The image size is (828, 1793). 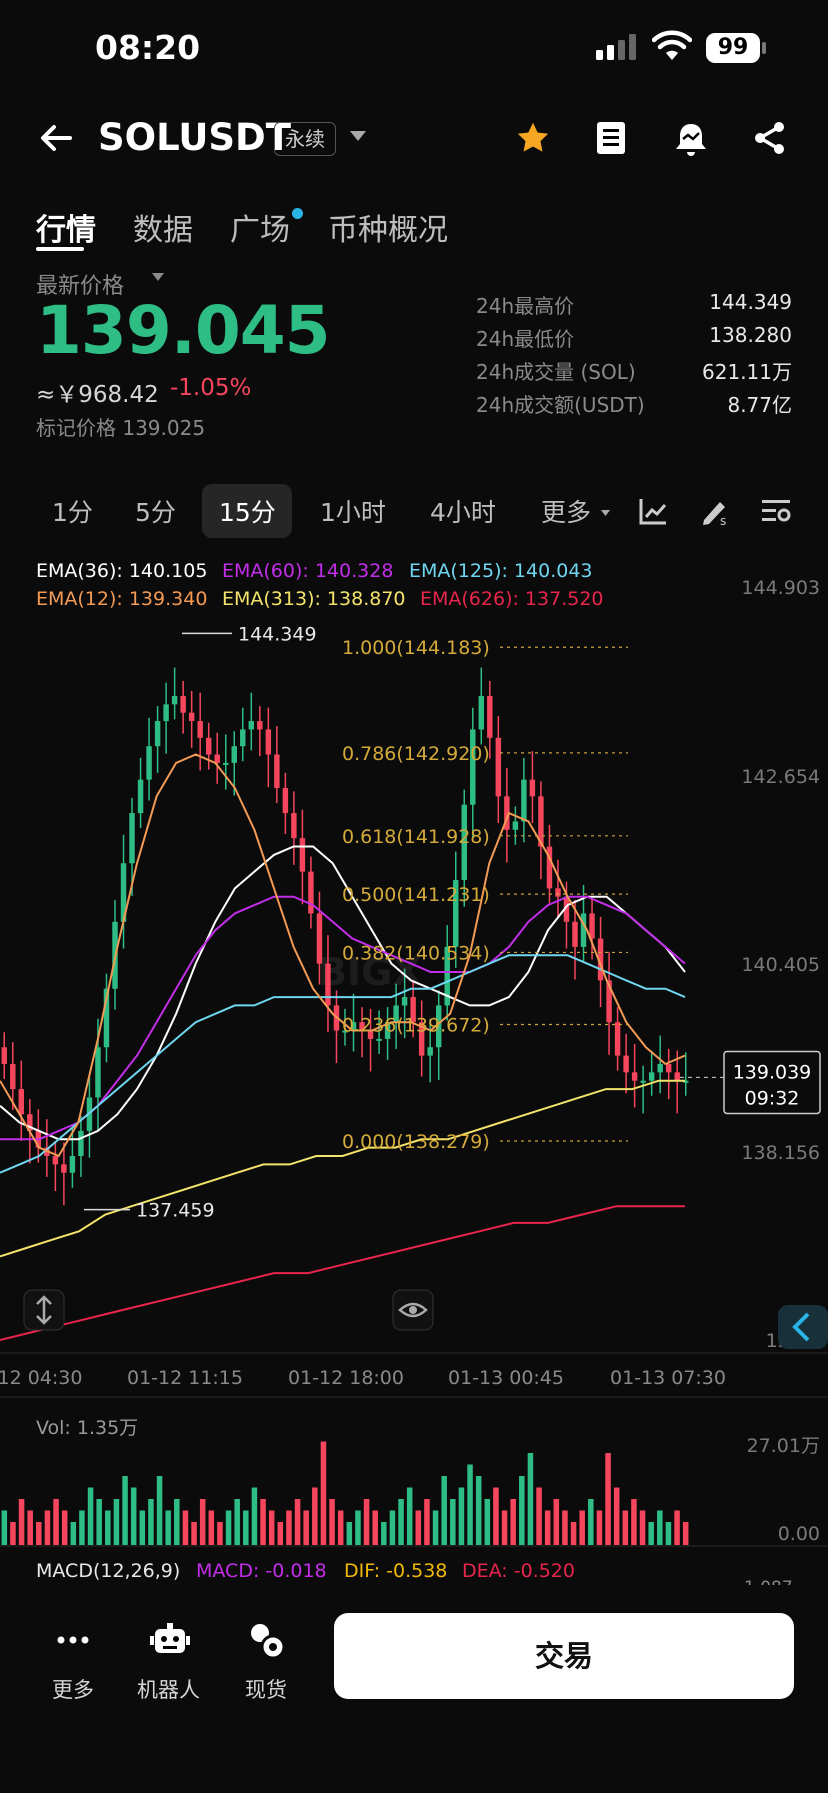 What do you see at coordinates (780, 965) in the screenshot?
I see `y-axis-tick: 140.405` at bounding box center [780, 965].